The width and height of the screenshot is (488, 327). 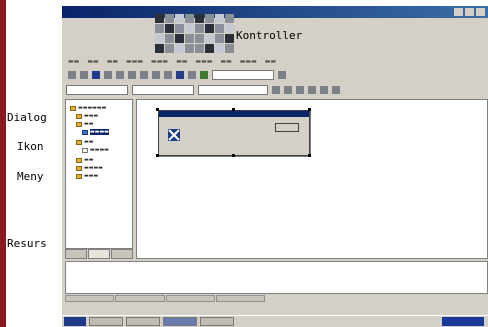 What do you see at coordinates (219, 18) in the screenshot?
I see `checkbox-tool-icon` at bounding box center [219, 18].